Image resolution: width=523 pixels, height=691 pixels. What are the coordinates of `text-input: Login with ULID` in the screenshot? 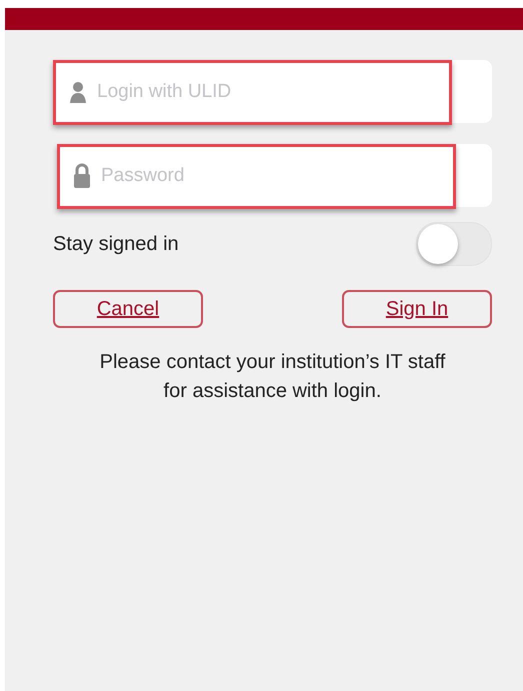 It's located at (247, 92).